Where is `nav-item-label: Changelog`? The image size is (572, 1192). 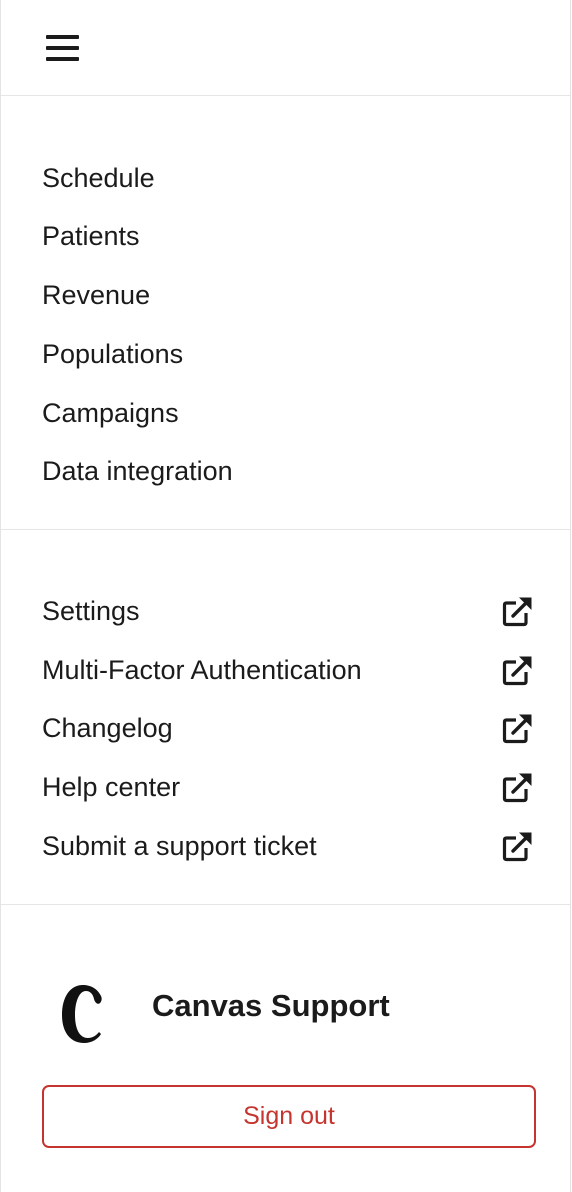
nav-item-label: Changelog is located at coordinates (107, 728).